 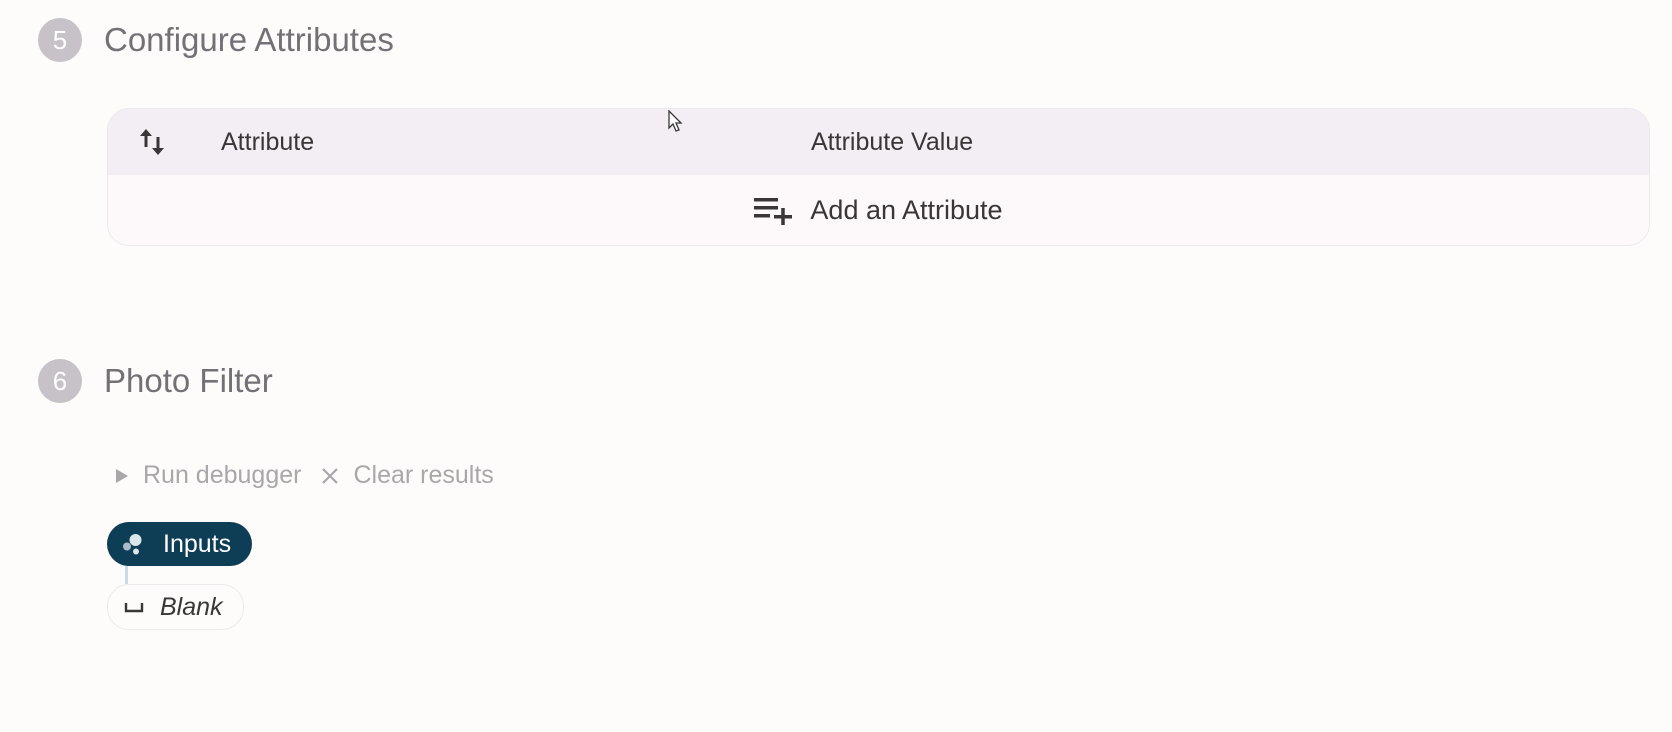 What do you see at coordinates (126, 575) in the screenshot?
I see `node-connector` at bounding box center [126, 575].